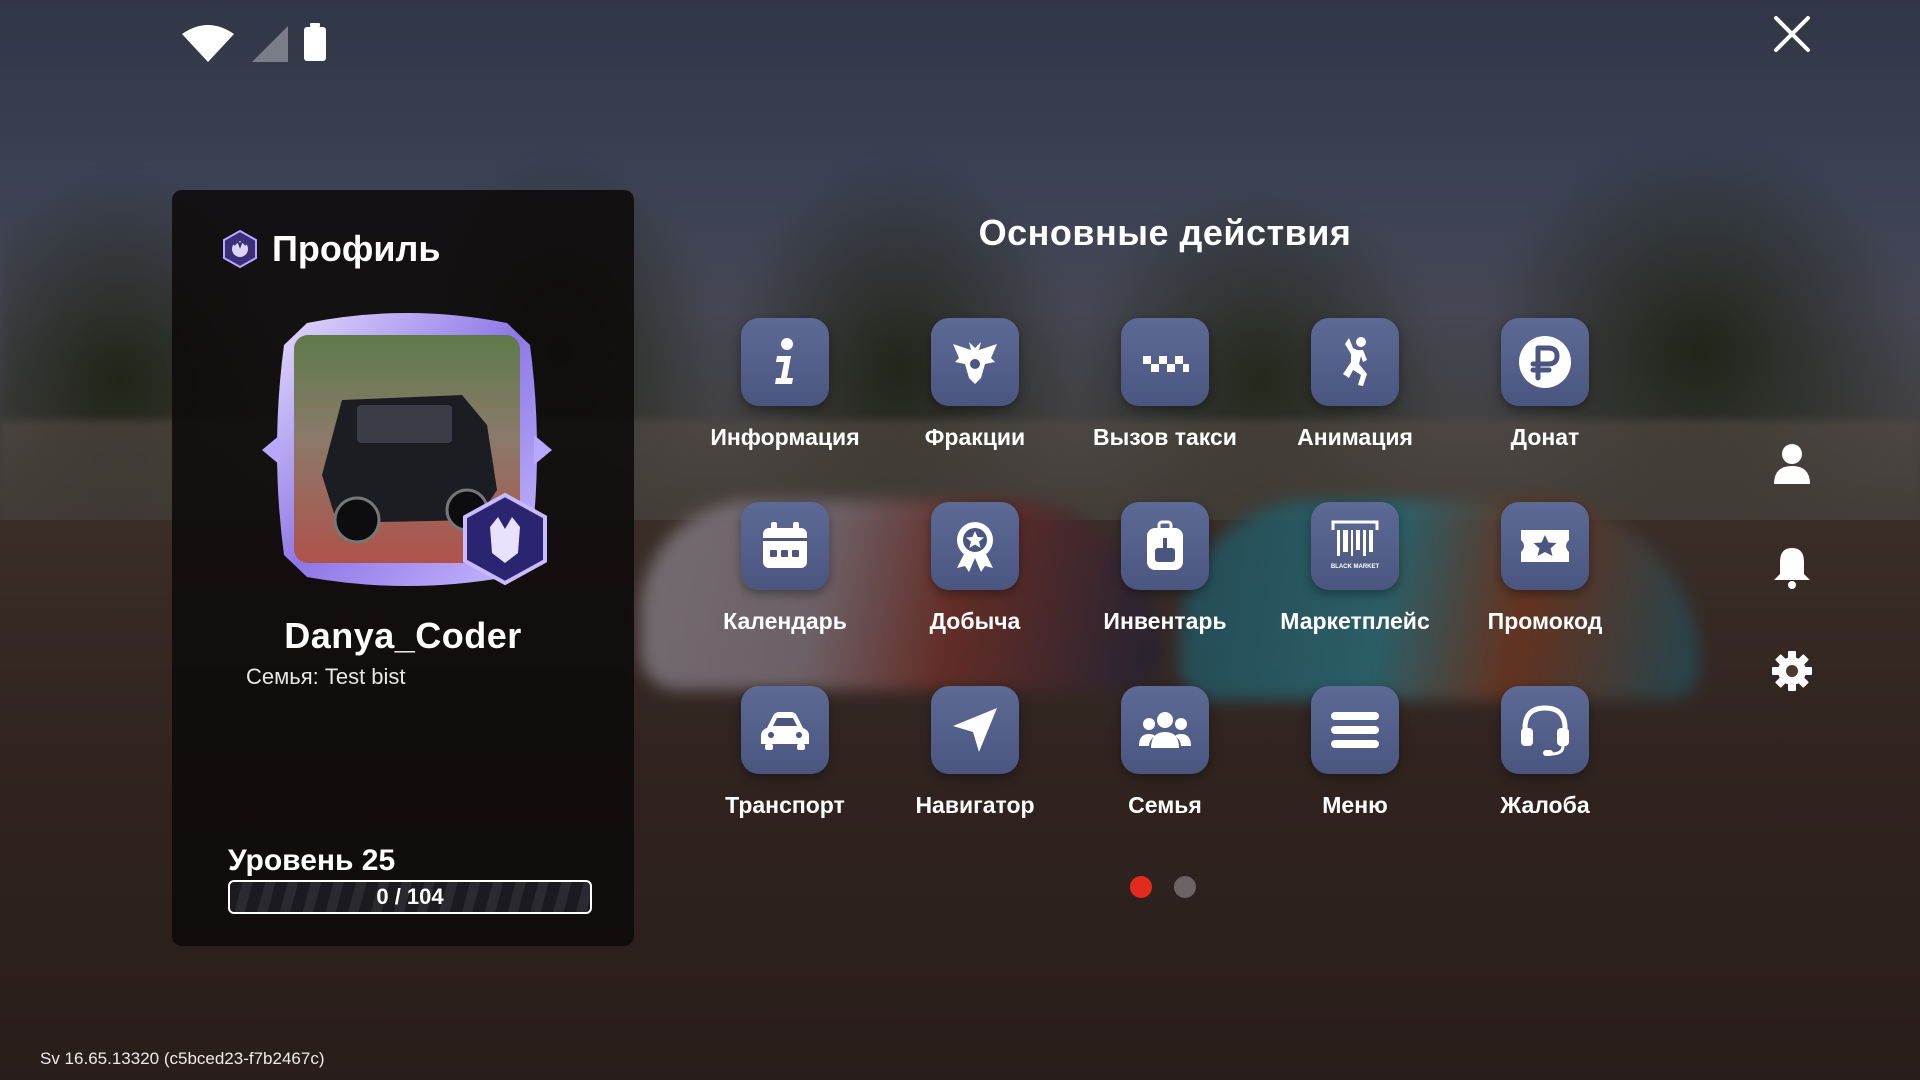  I want to click on notification-bell-icon, so click(1792, 567).